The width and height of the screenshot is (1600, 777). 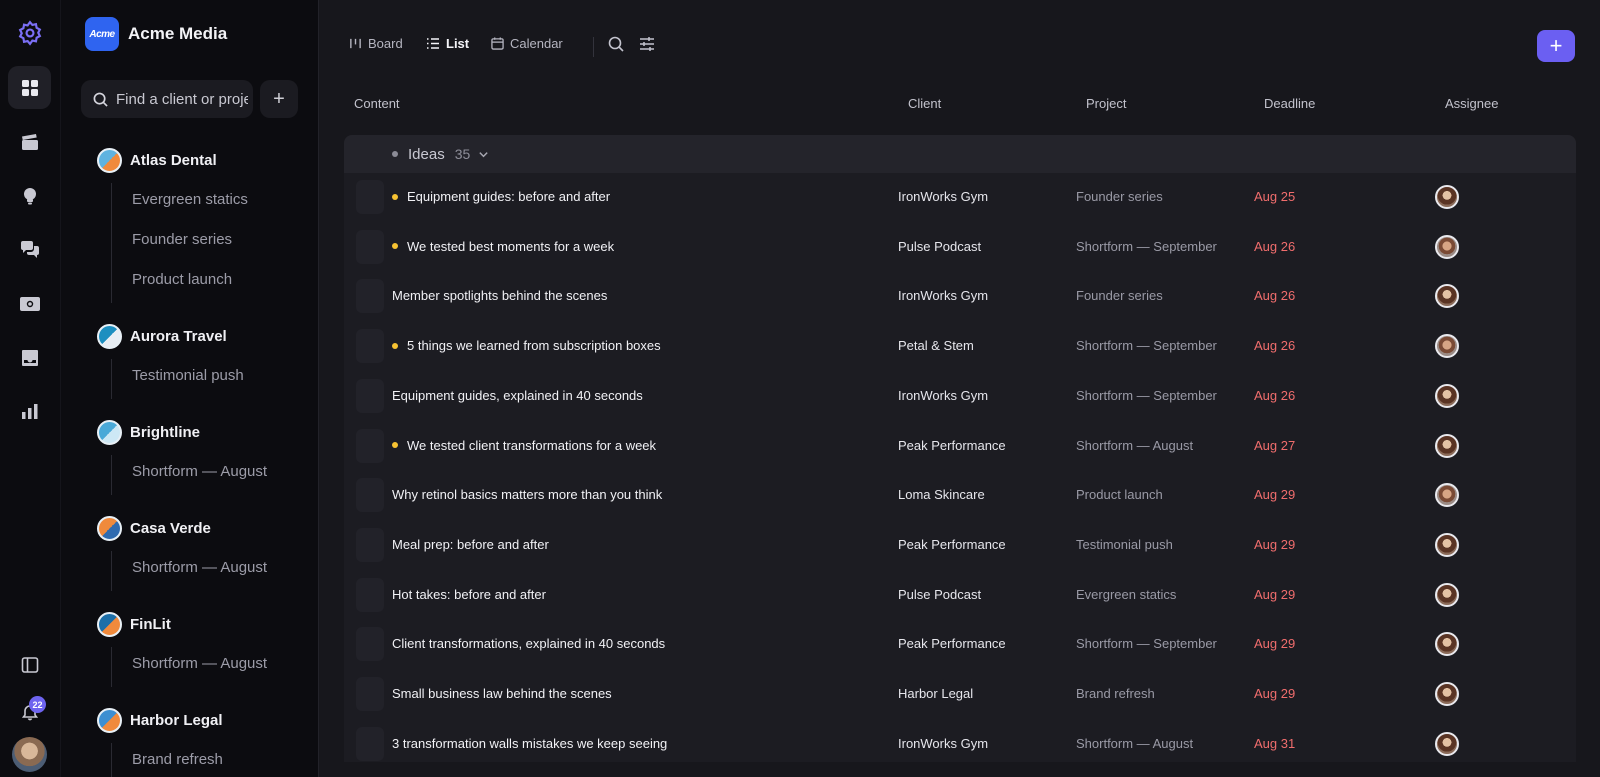 I want to click on client-item: Casa Verde, so click(x=154, y=528).